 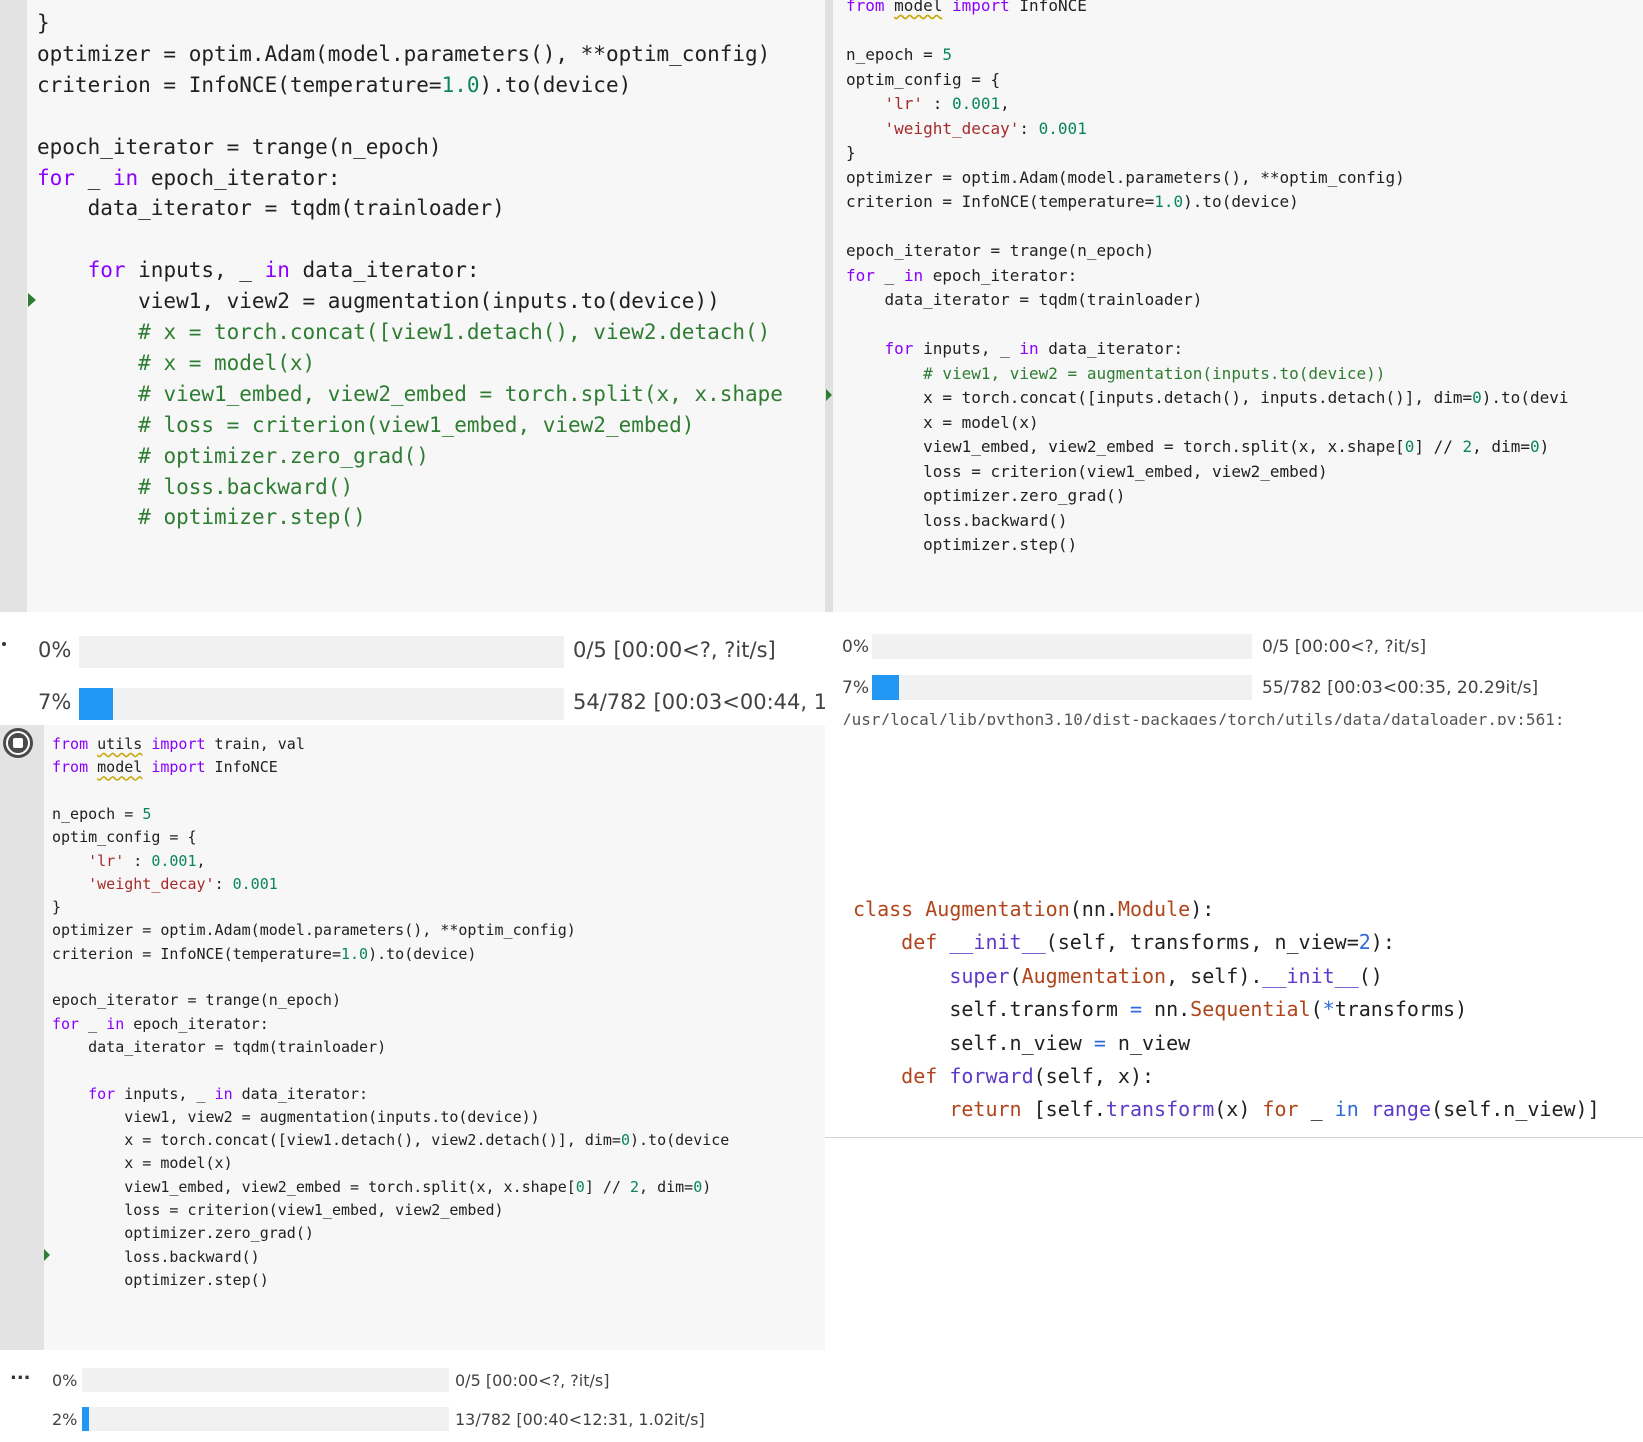 What do you see at coordinates (125, 177) in the screenshot?
I see `code-token: in` at bounding box center [125, 177].